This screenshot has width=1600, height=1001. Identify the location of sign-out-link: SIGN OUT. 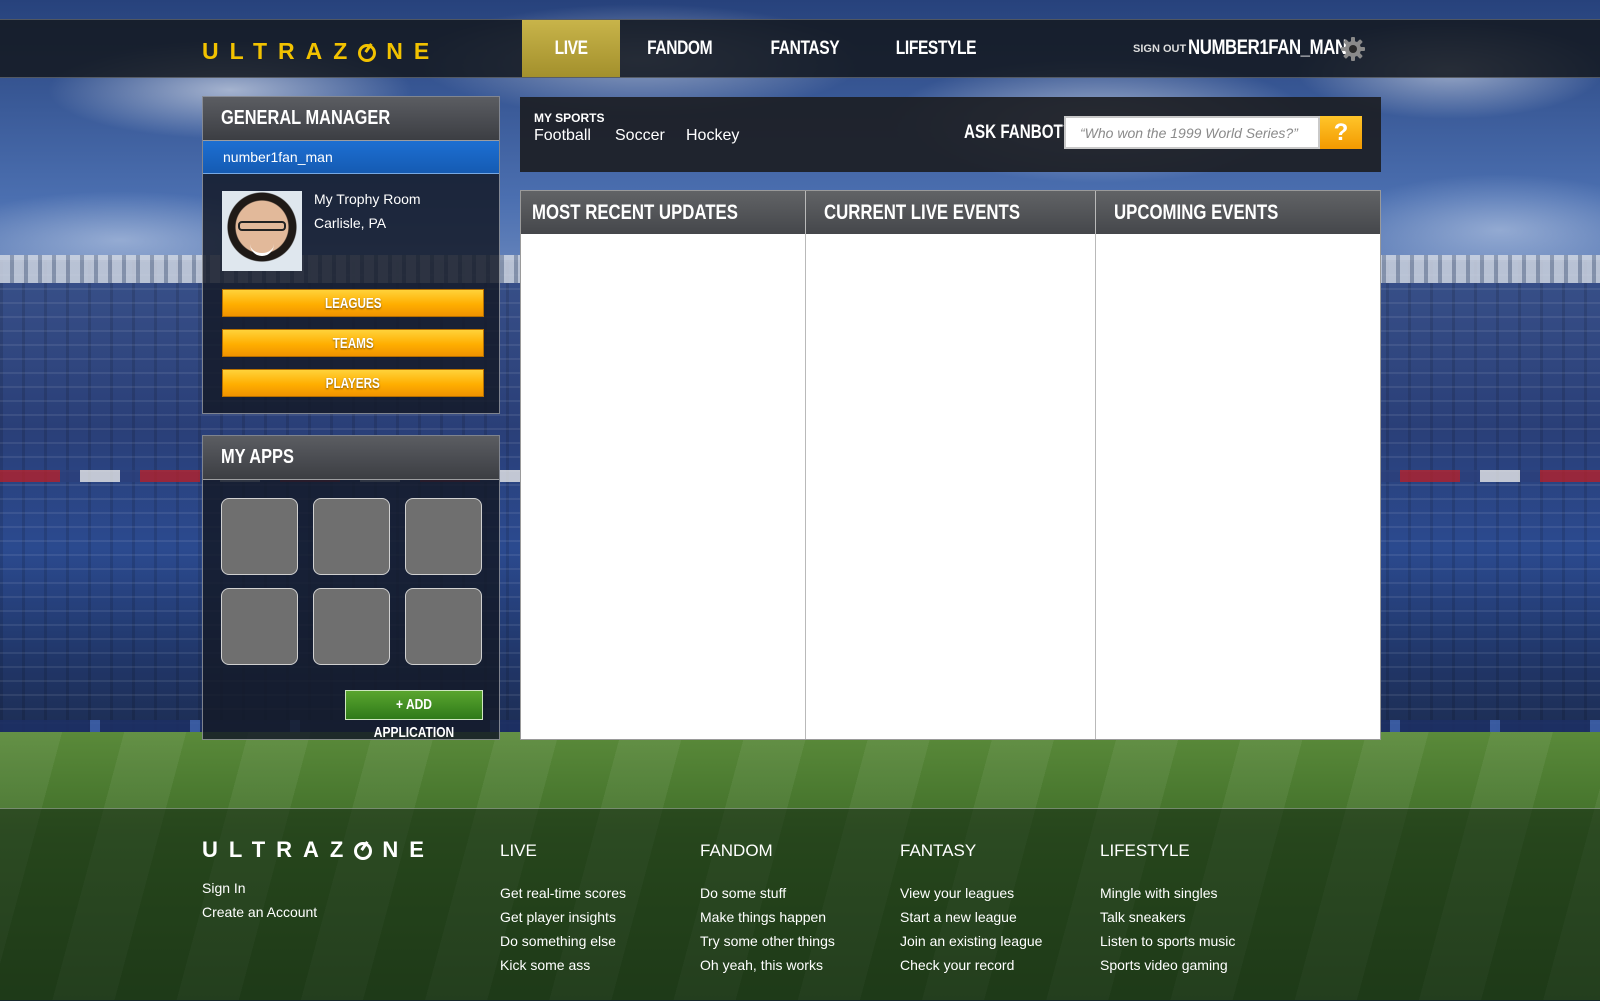
(1159, 49).